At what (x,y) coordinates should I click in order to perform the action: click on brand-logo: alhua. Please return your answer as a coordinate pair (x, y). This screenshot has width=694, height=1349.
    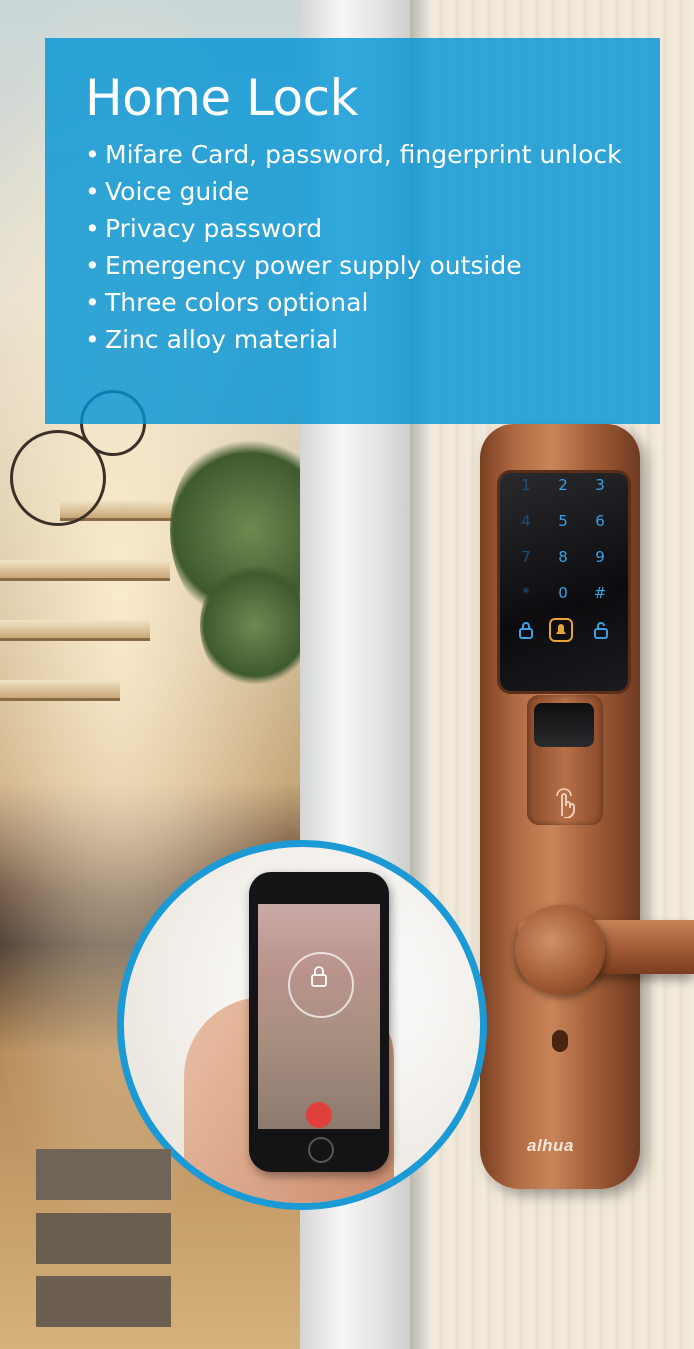
    Looking at the image, I should click on (550, 1145).